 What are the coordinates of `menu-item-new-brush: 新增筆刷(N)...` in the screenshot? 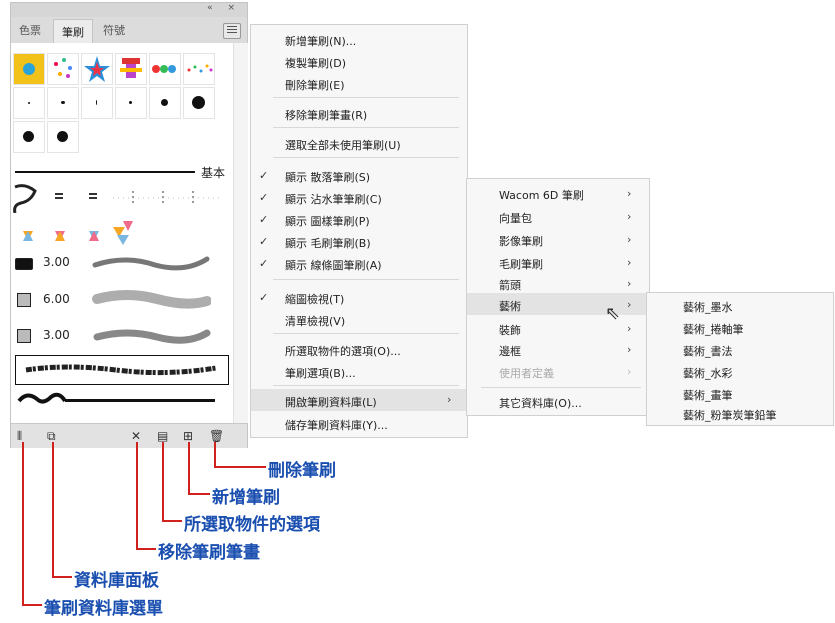 It's located at (320, 41).